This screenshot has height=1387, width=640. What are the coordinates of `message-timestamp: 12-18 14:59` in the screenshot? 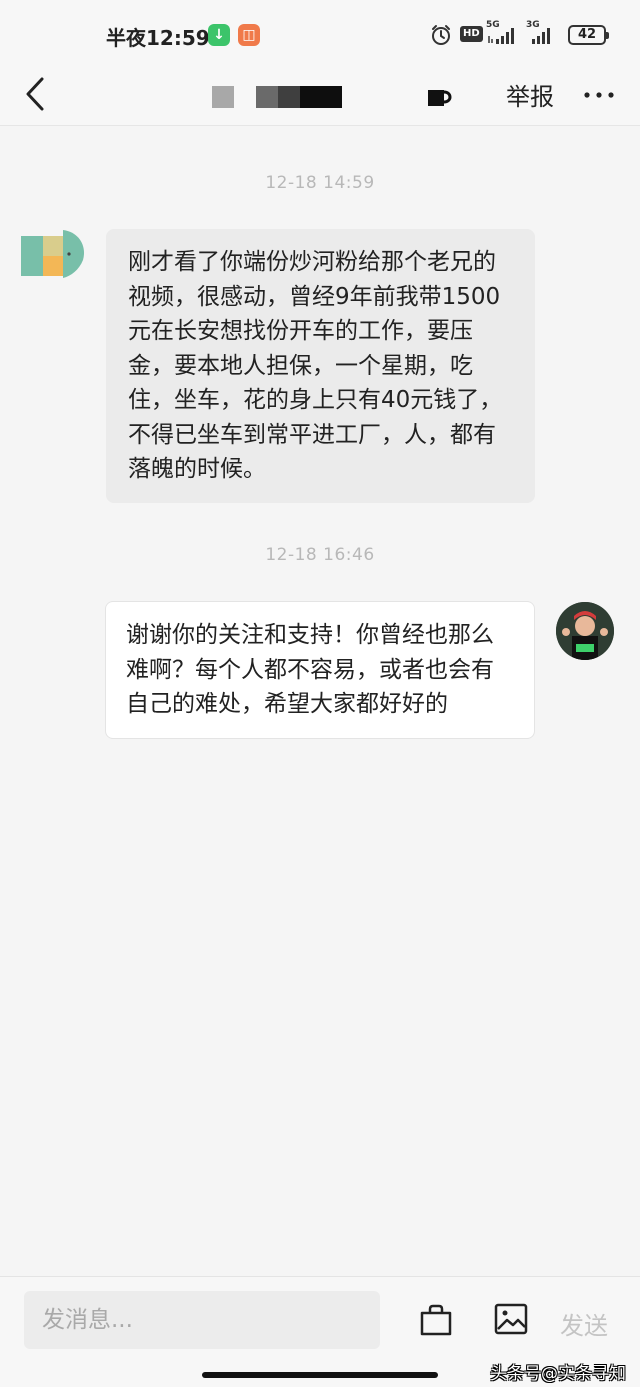 It's located at (320, 183).